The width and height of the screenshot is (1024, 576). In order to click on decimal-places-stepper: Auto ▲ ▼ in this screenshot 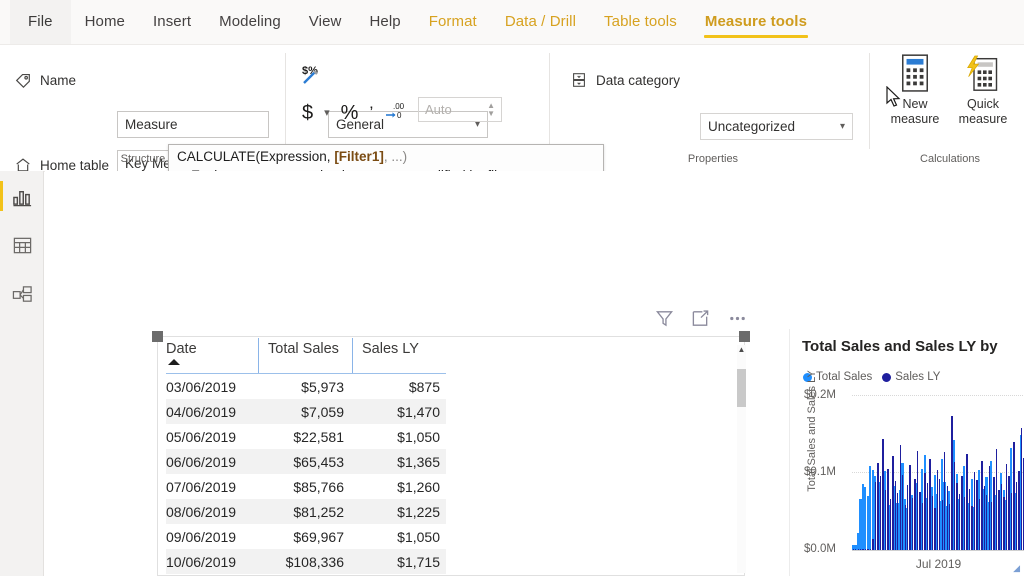, I will do `click(460, 109)`.